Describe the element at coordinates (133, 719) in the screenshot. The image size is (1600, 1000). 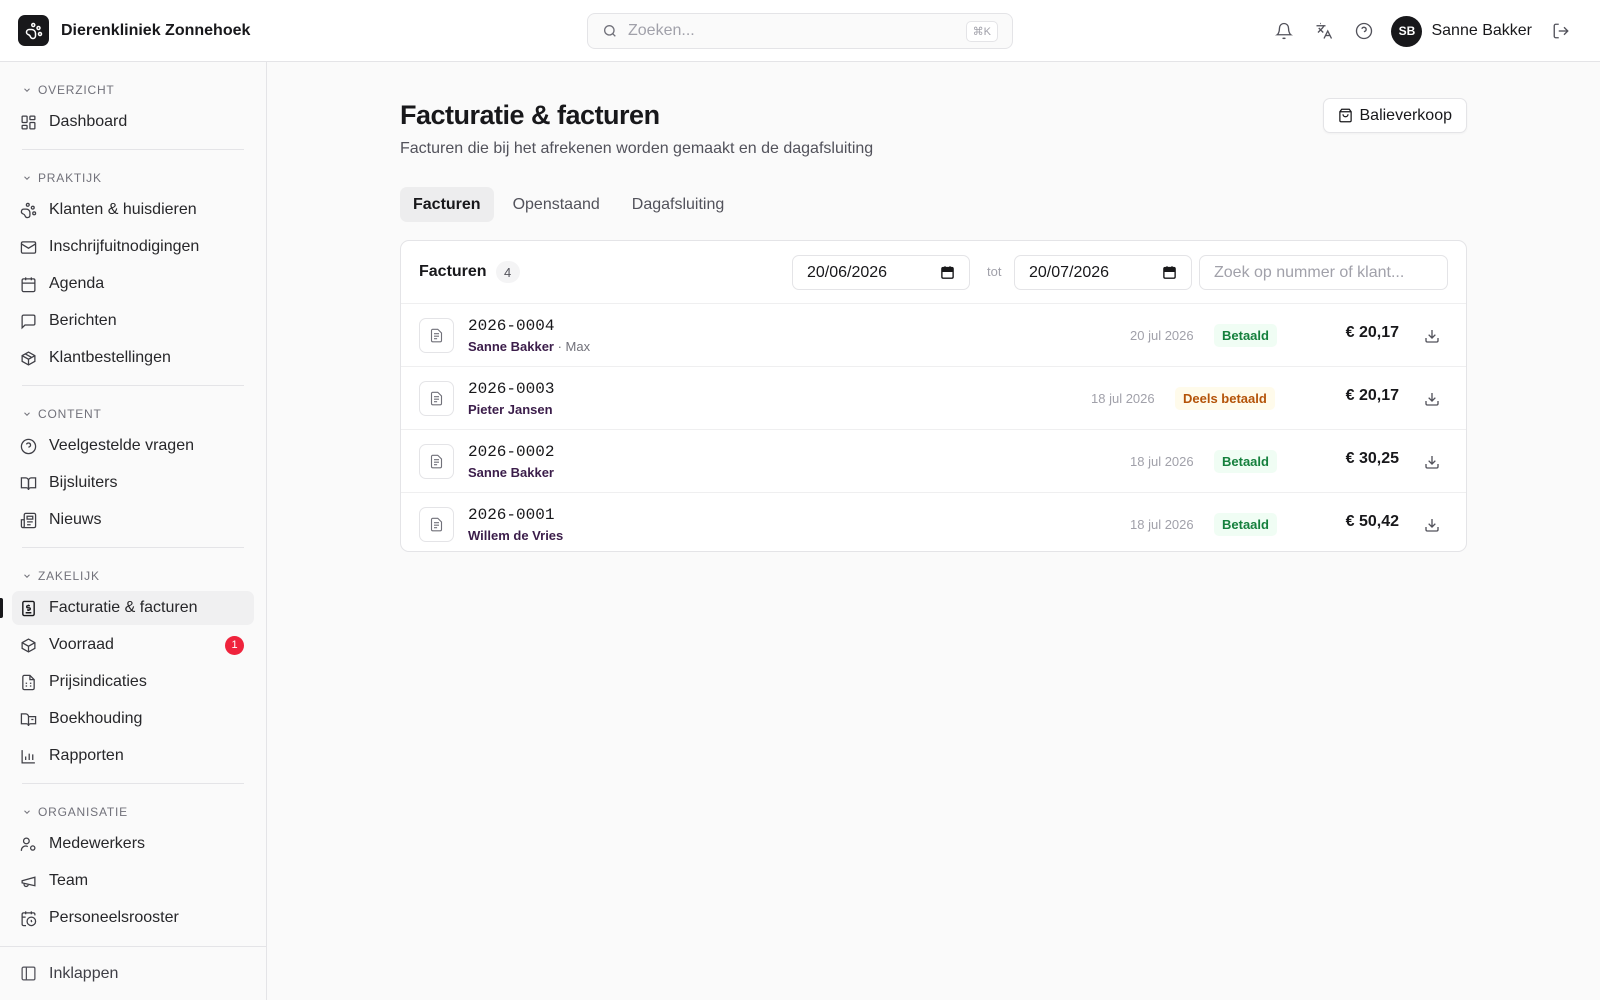
I see `sidebar-item-boekhouding: Boekhouding` at that location.